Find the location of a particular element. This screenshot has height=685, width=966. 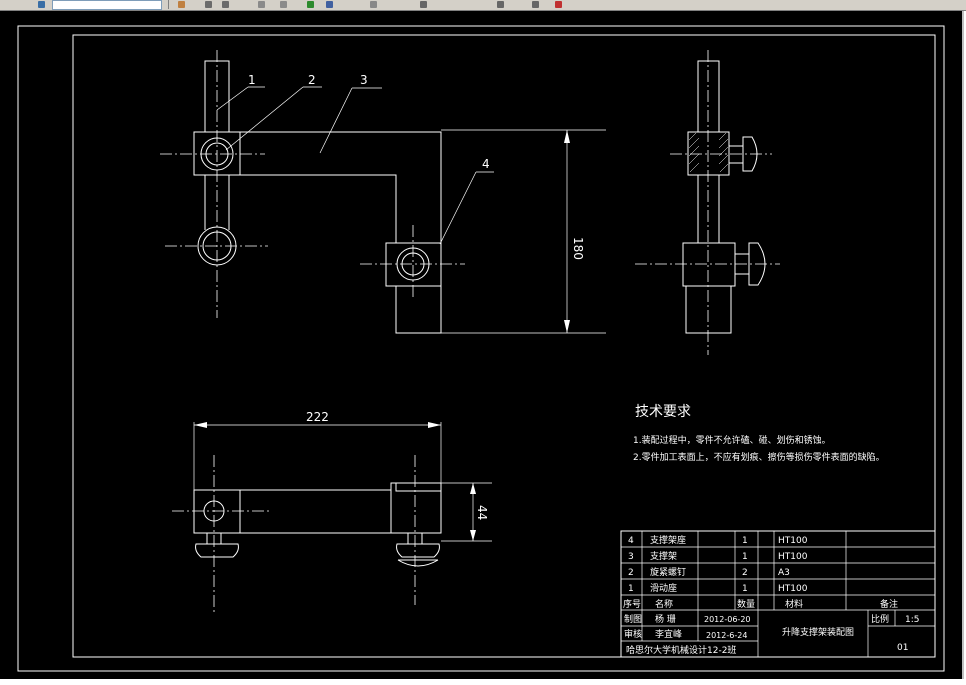

tech-req-title: 技术要求 is located at coordinates (663, 412).